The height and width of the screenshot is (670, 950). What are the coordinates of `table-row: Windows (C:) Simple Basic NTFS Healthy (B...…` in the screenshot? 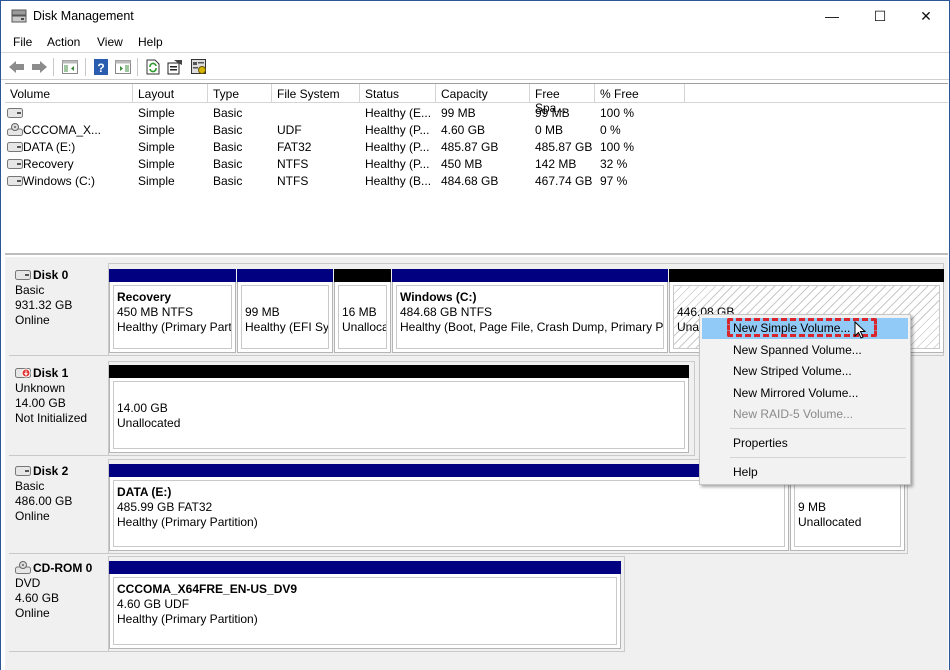 It's located at (476, 181).